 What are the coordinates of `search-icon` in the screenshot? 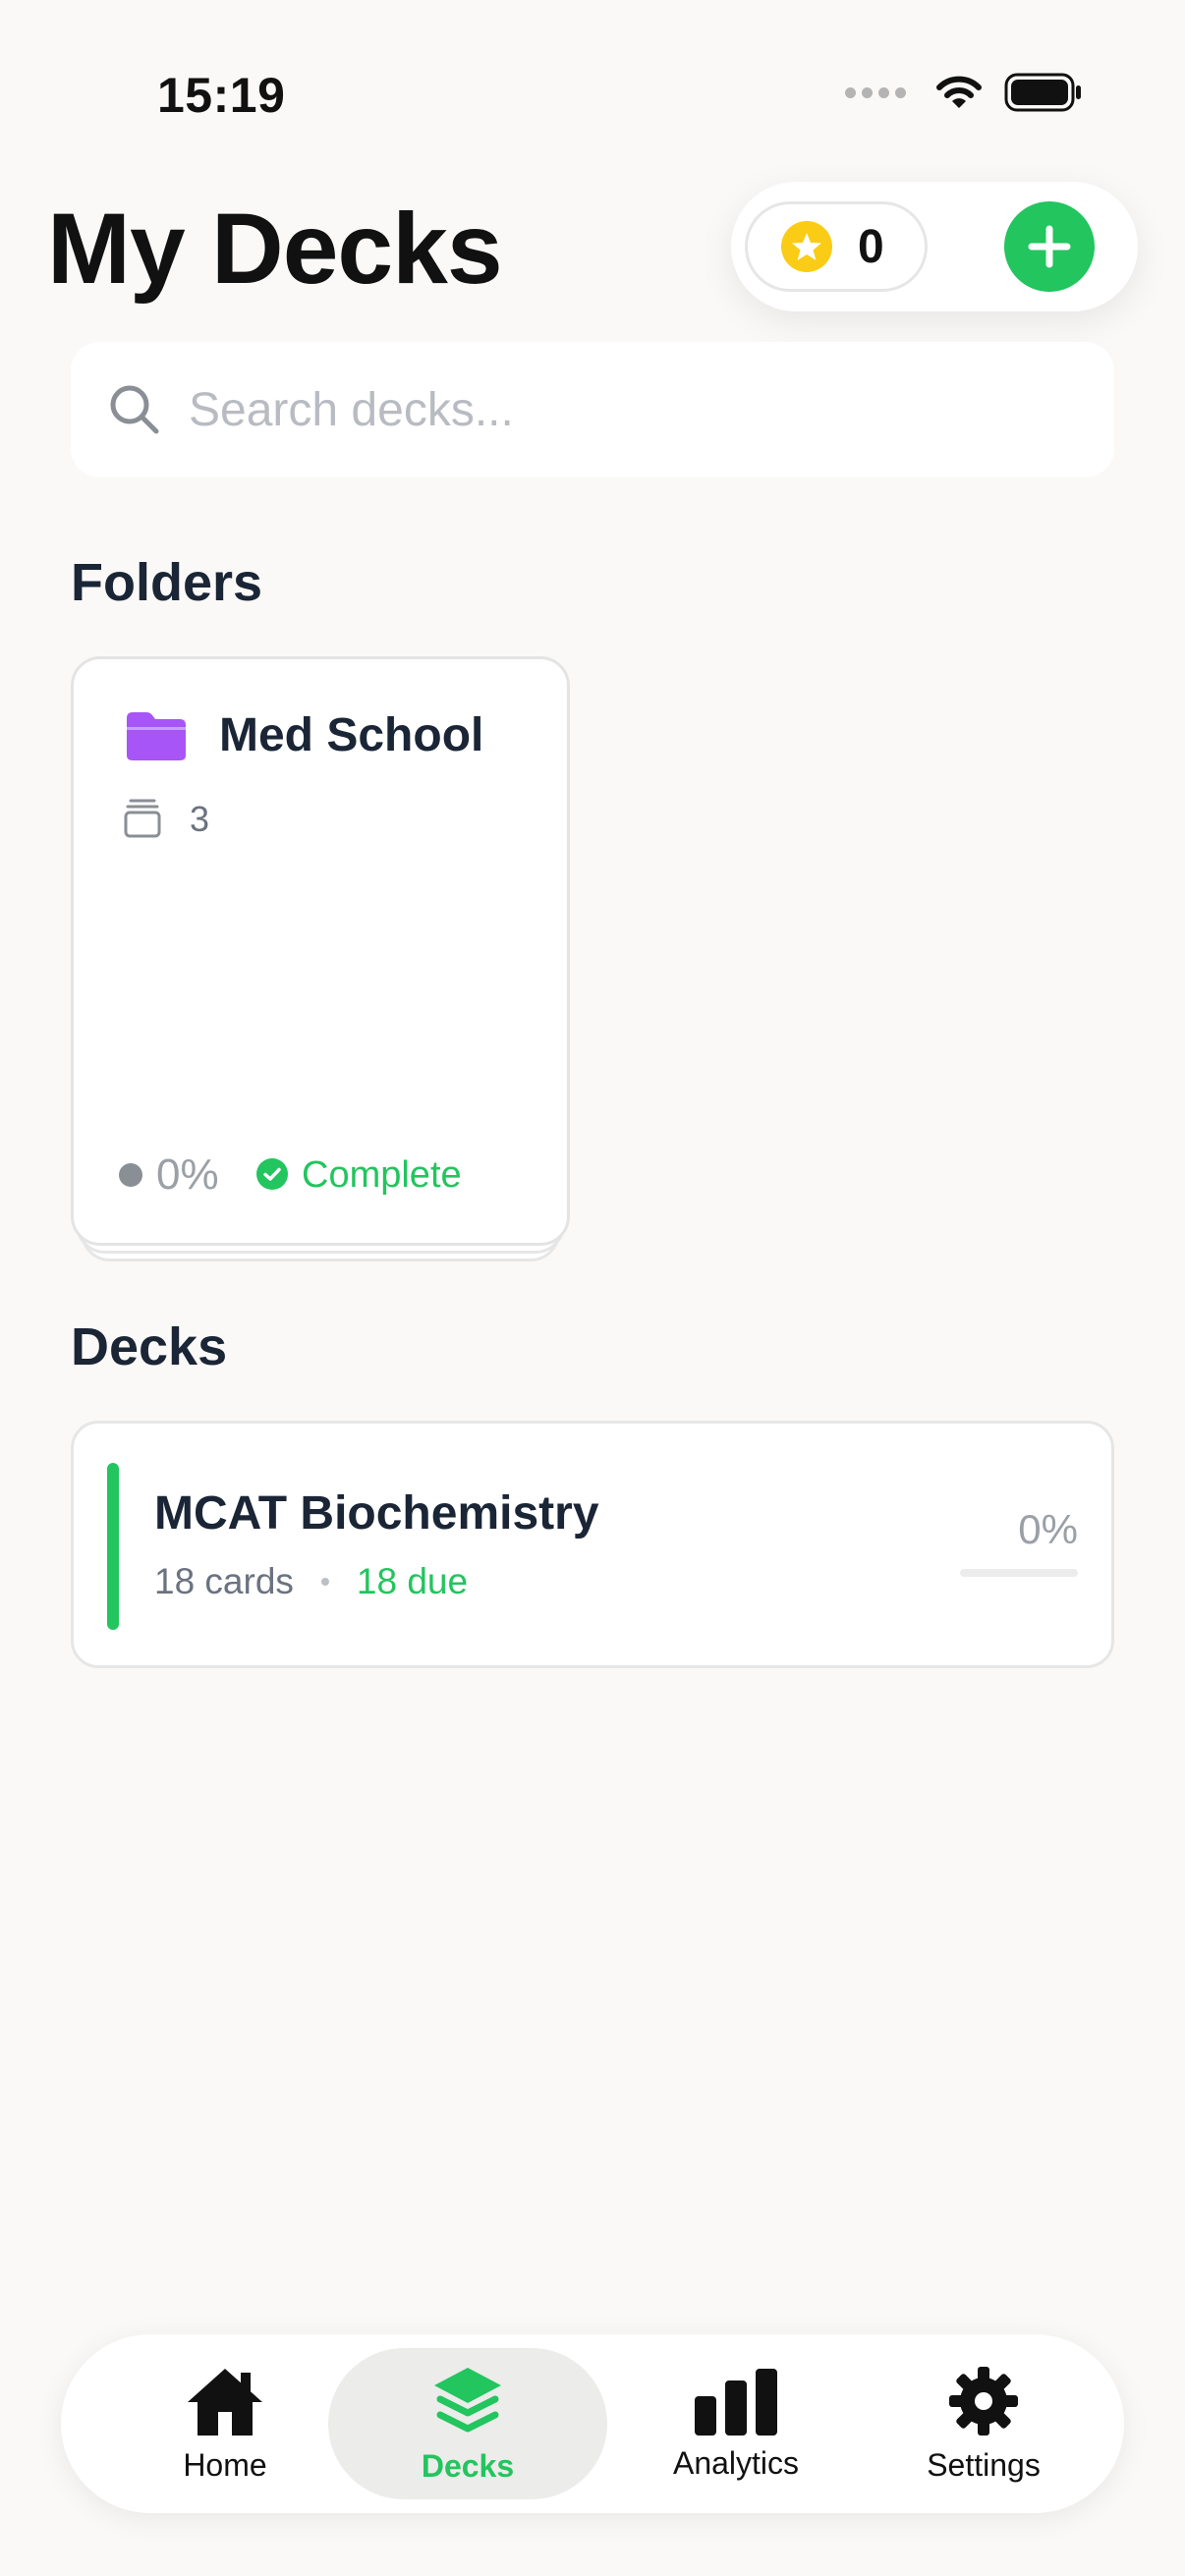 It's located at (135, 409).